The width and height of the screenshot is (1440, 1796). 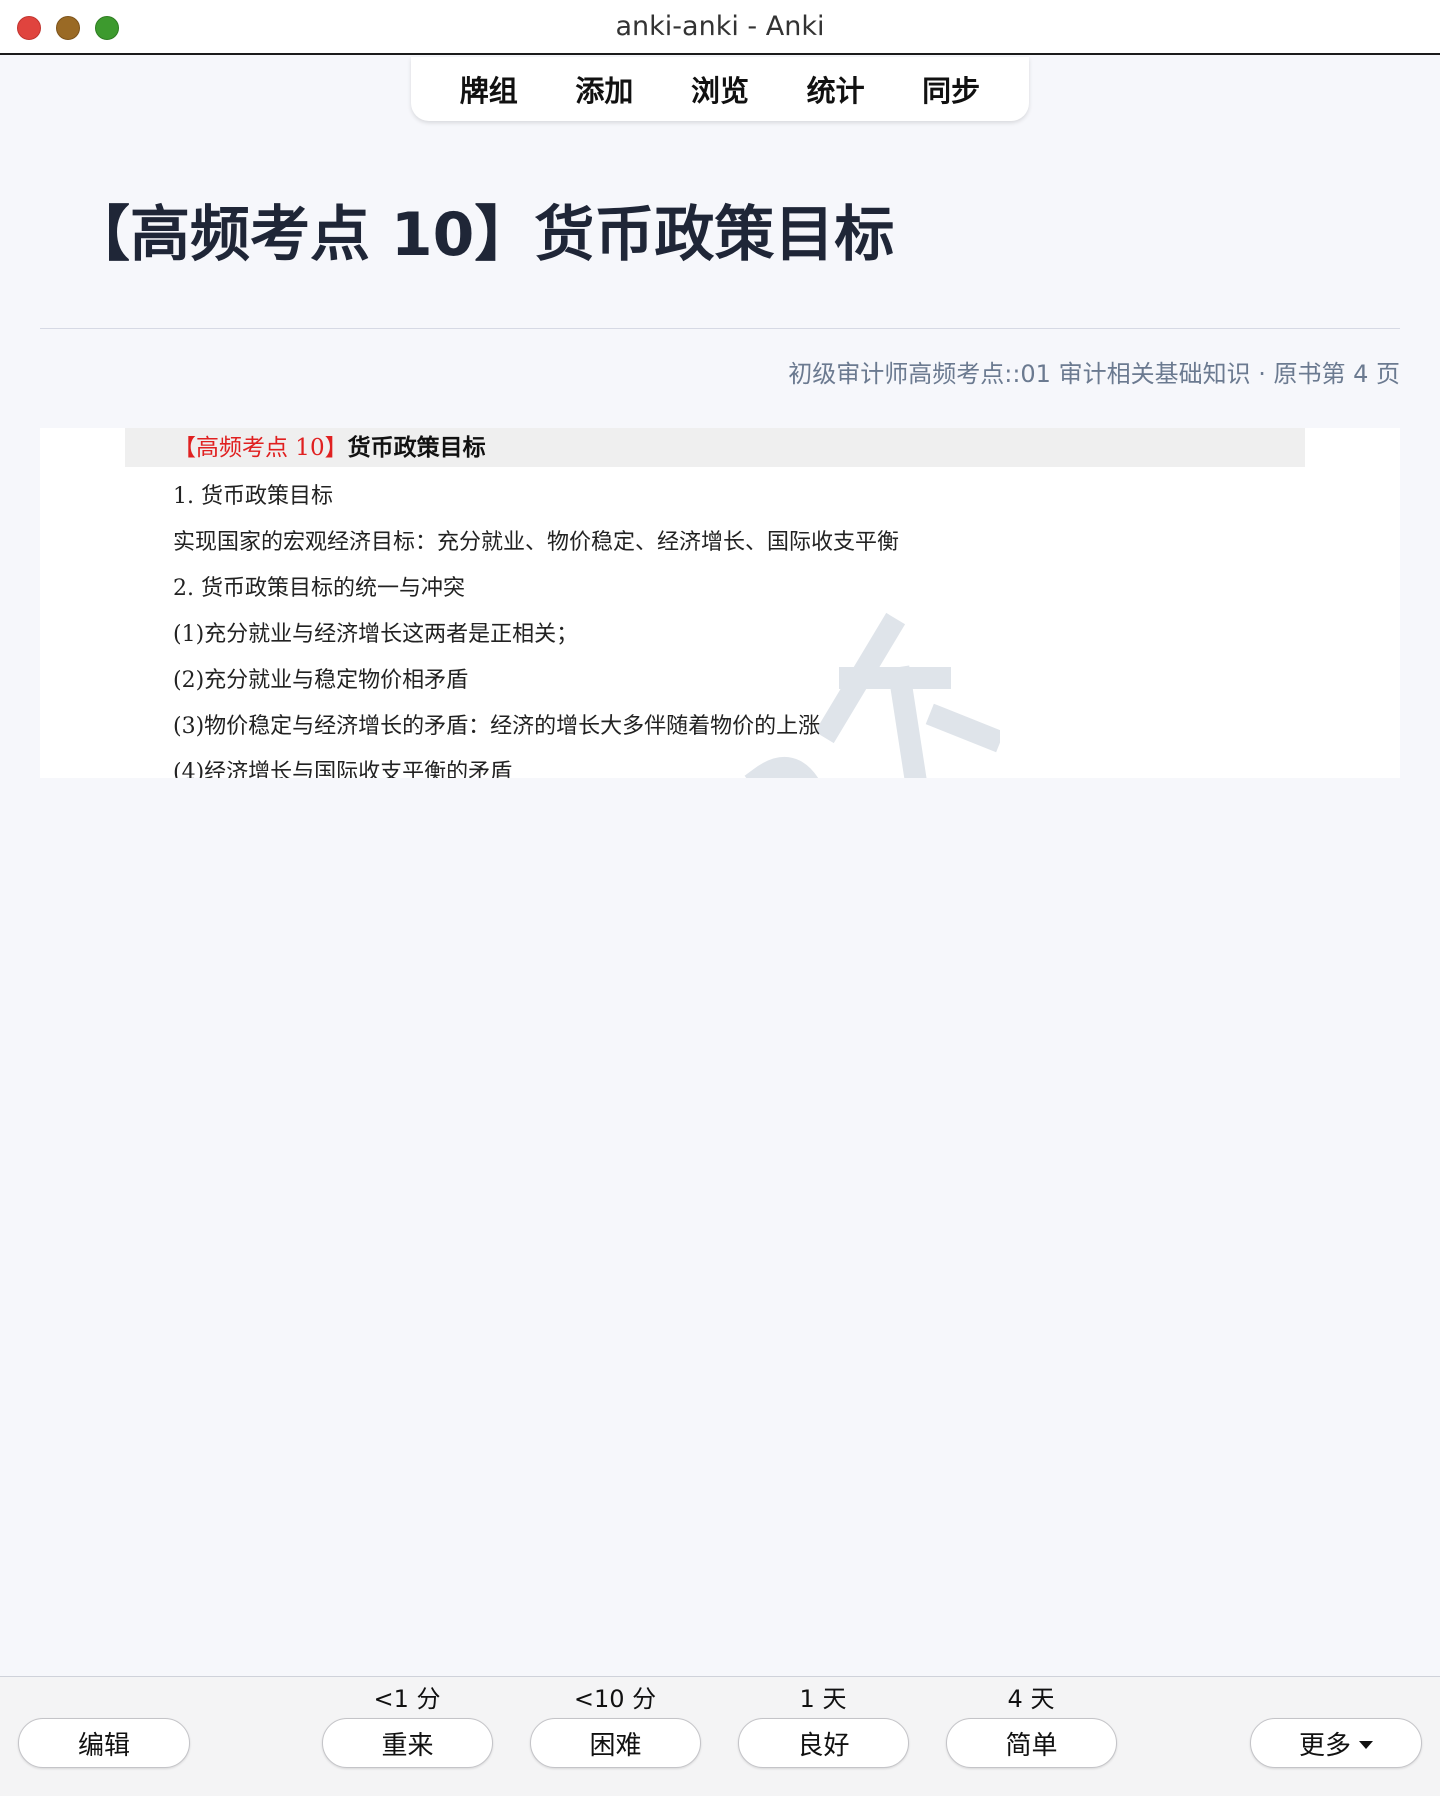 What do you see at coordinates (321, 680) in the screenshot?
I see `note-line: (2)充分就业与稳定物价相矛盾` at bounding box center [321, 680].